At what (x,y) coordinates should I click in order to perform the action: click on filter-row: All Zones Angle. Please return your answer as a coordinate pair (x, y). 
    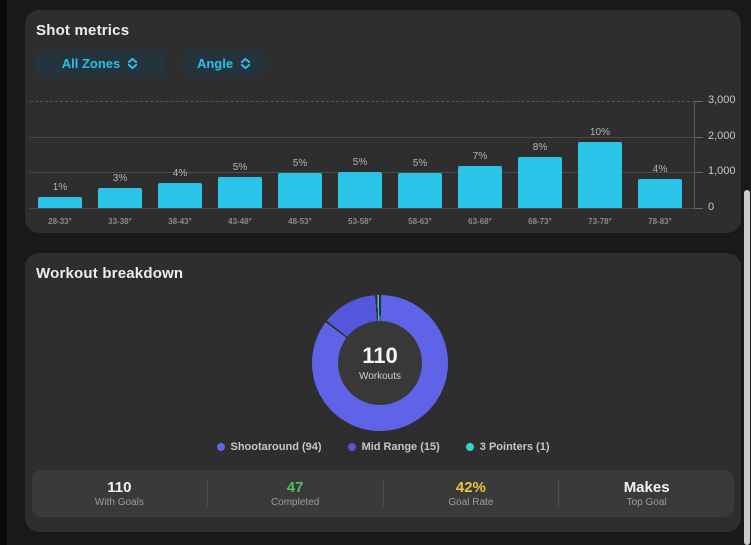
    Looking at the image, I should click on (150, 63).